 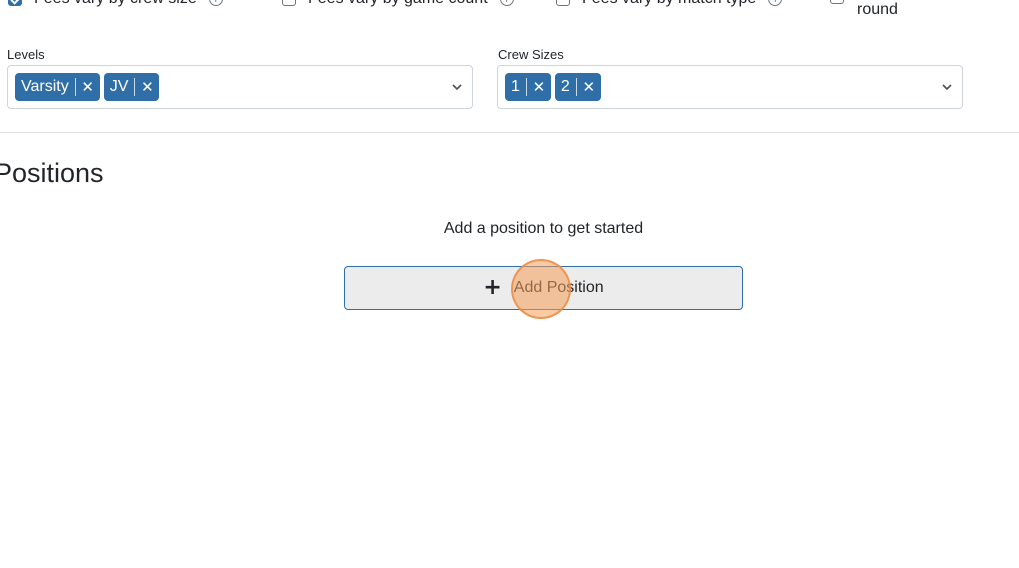 What do you see at coordinates (730, 87) in the screenshot?
I see `crew-sizes-select: 1 ✕ 2 ✕` at bounding box center [730, 87].